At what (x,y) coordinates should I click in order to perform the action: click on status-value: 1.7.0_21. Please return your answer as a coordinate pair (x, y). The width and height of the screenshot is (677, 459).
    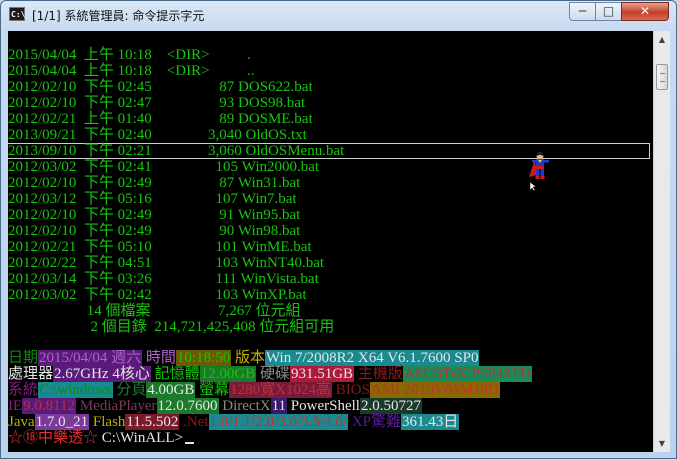
    Looking at the image, I should click on (62, 422).